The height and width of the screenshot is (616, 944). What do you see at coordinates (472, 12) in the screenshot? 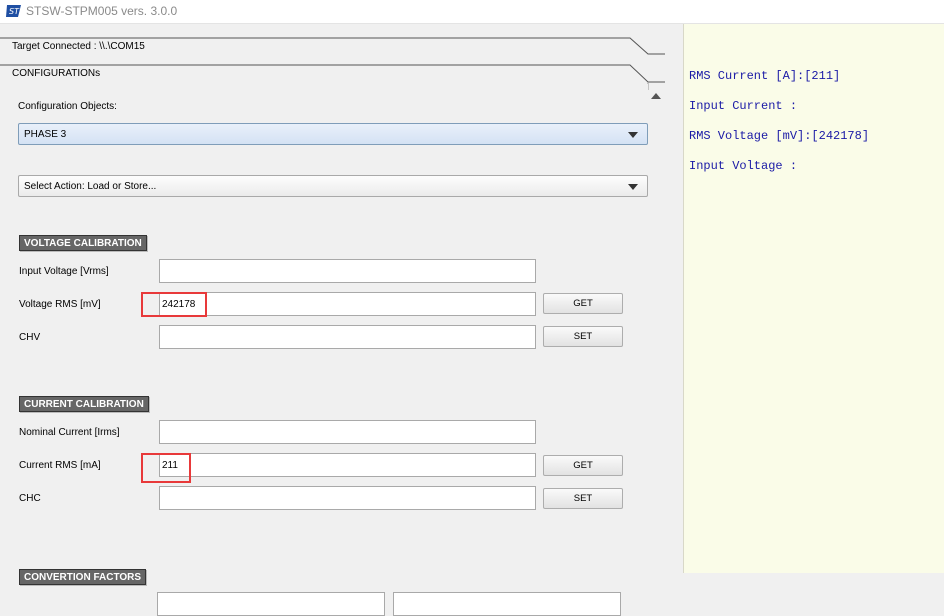
I see `title-bar: ST STSW-STPM005 vers. 3.0.0` at bounding box center [472, 12].